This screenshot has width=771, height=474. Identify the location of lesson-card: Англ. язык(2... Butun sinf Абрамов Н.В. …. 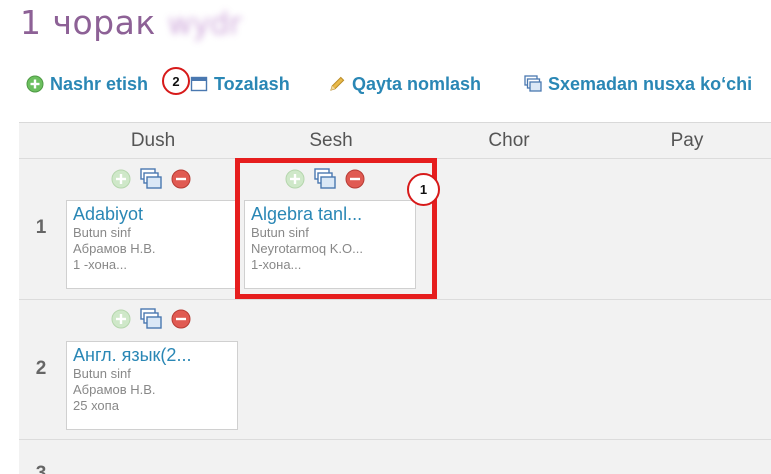
(152, 385).